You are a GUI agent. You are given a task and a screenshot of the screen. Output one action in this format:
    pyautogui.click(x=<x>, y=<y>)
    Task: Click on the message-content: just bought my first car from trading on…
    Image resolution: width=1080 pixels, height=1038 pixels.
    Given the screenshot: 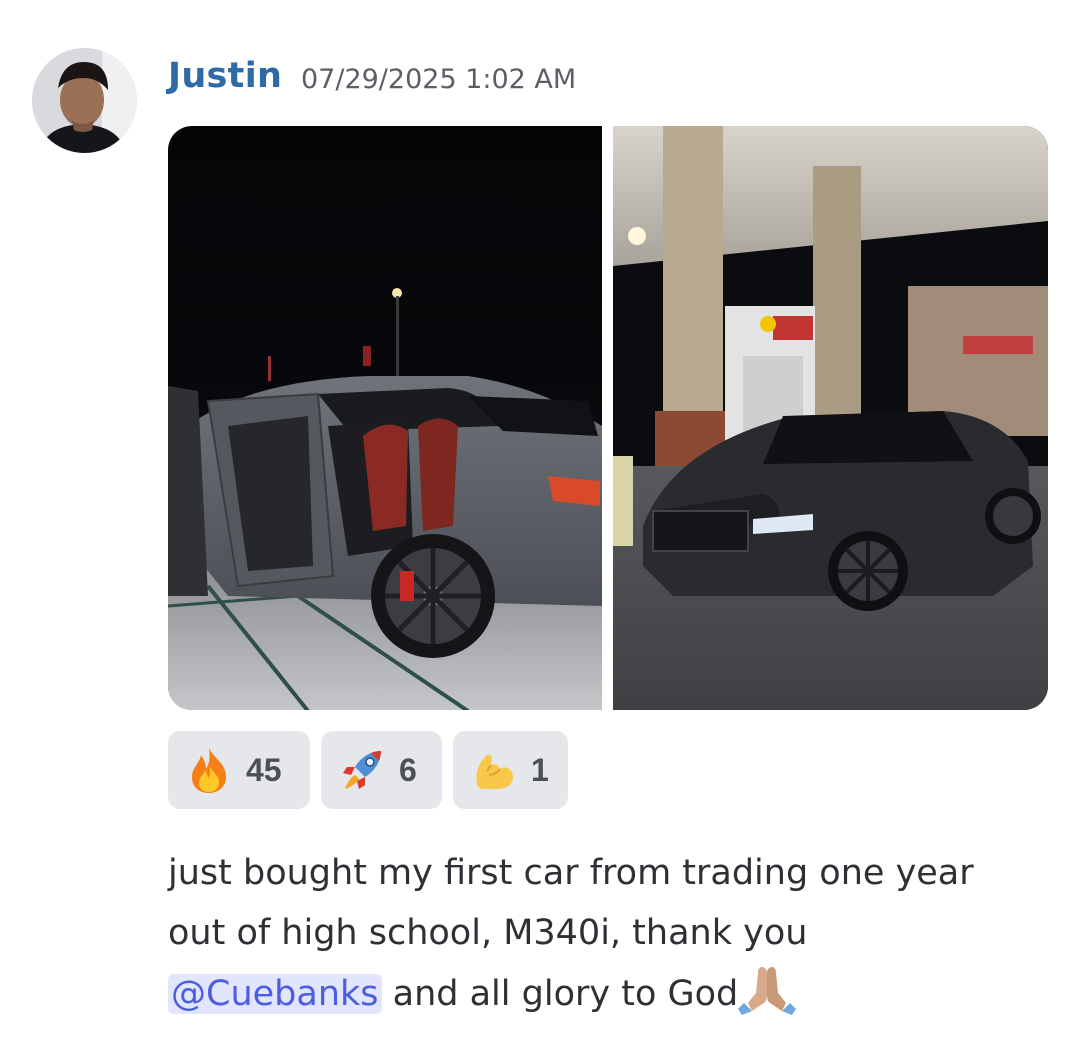 What is the action you would take?
    pyautogui.click(x=608, y=933)
    